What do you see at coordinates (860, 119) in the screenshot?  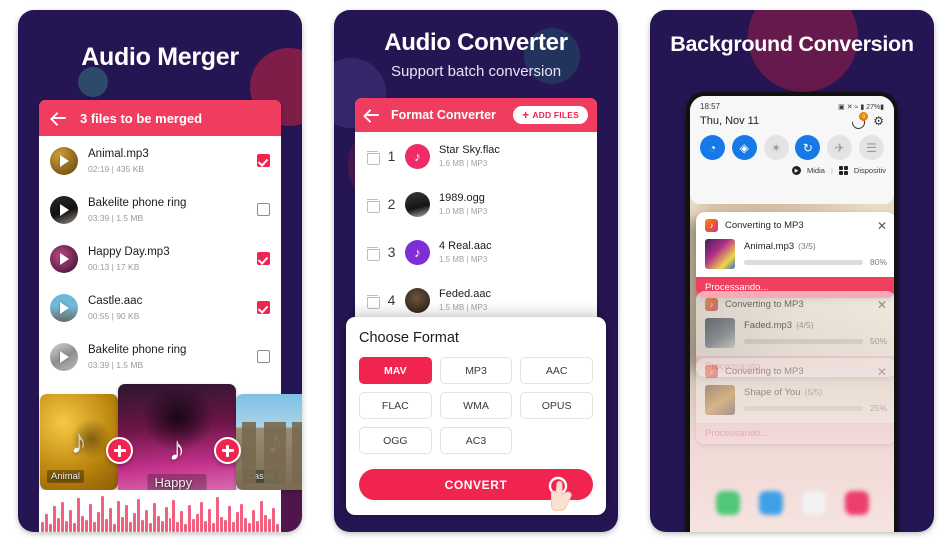 I see `power-icon: 0` at bounding box center [860, 119].